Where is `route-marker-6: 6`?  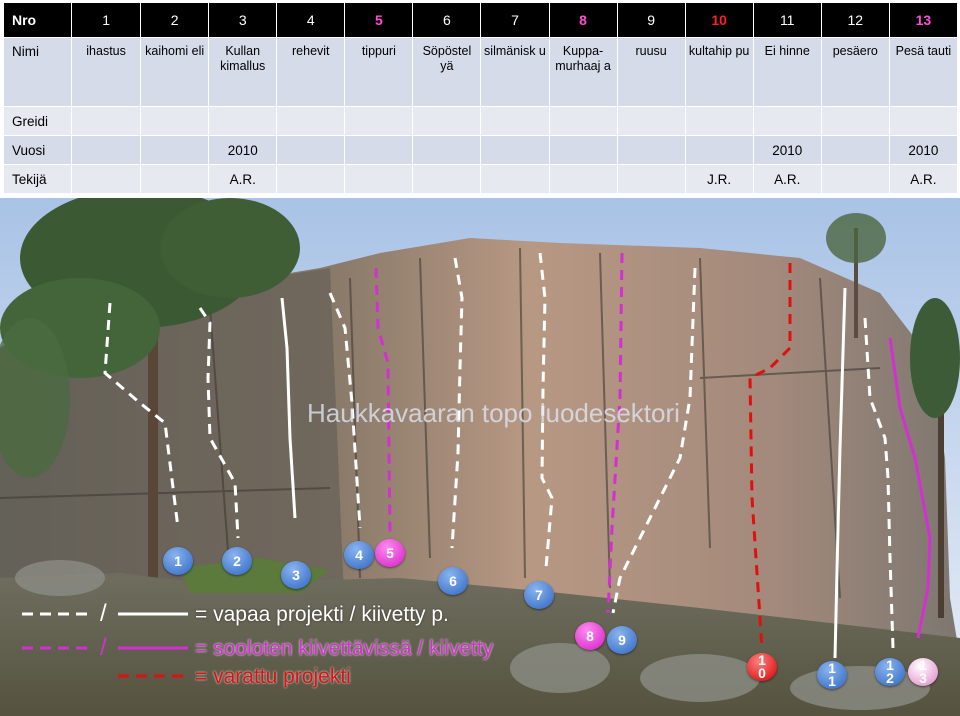
route-marker-6: 6 is located at coordinates (453, 581).